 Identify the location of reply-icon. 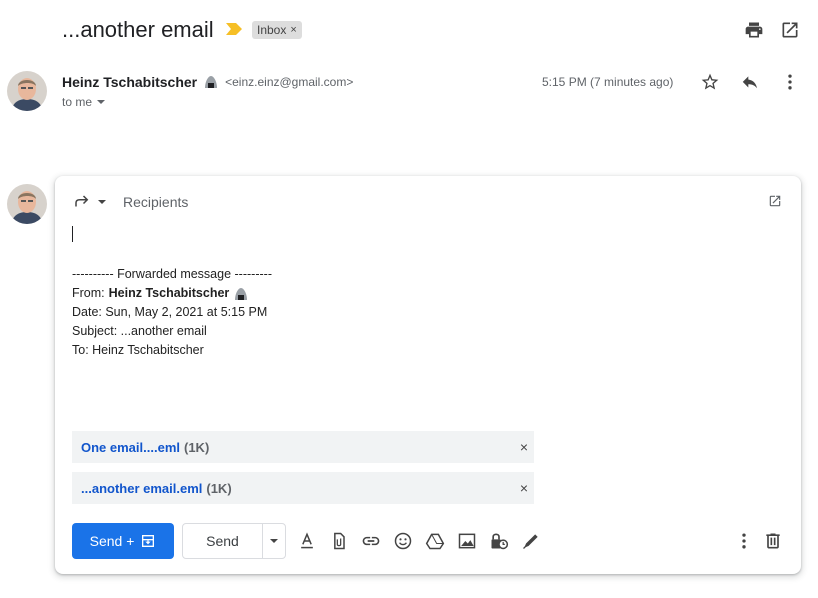
(750, 82).